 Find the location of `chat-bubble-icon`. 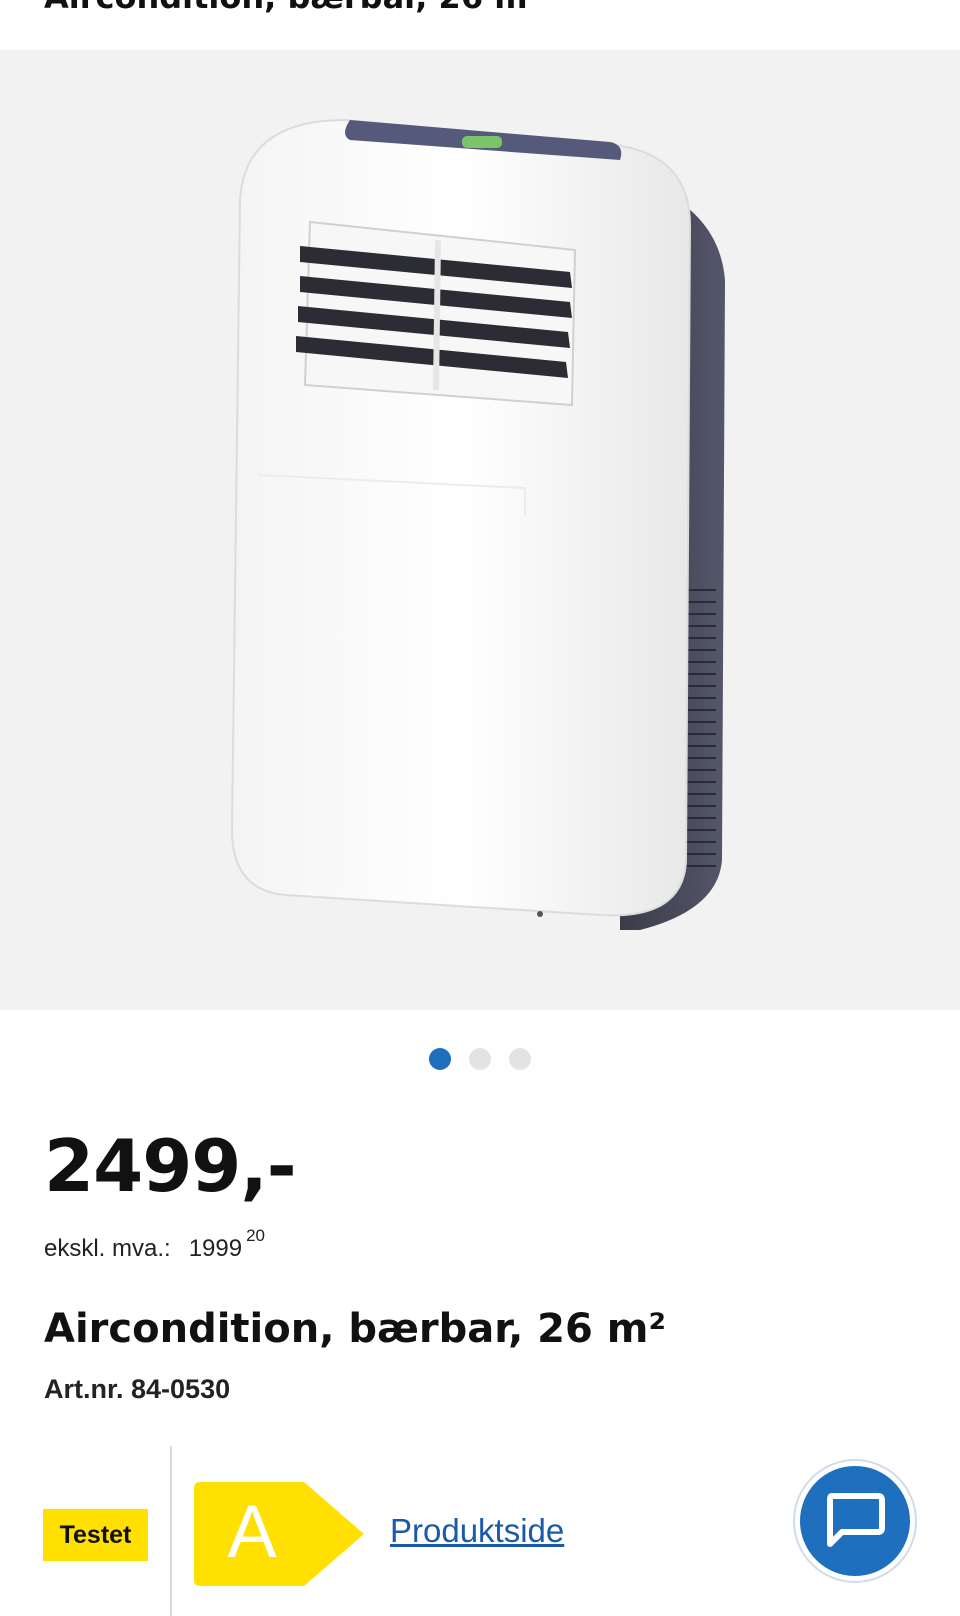

chat-bubble-icon is located at coordinates (856, 1520).